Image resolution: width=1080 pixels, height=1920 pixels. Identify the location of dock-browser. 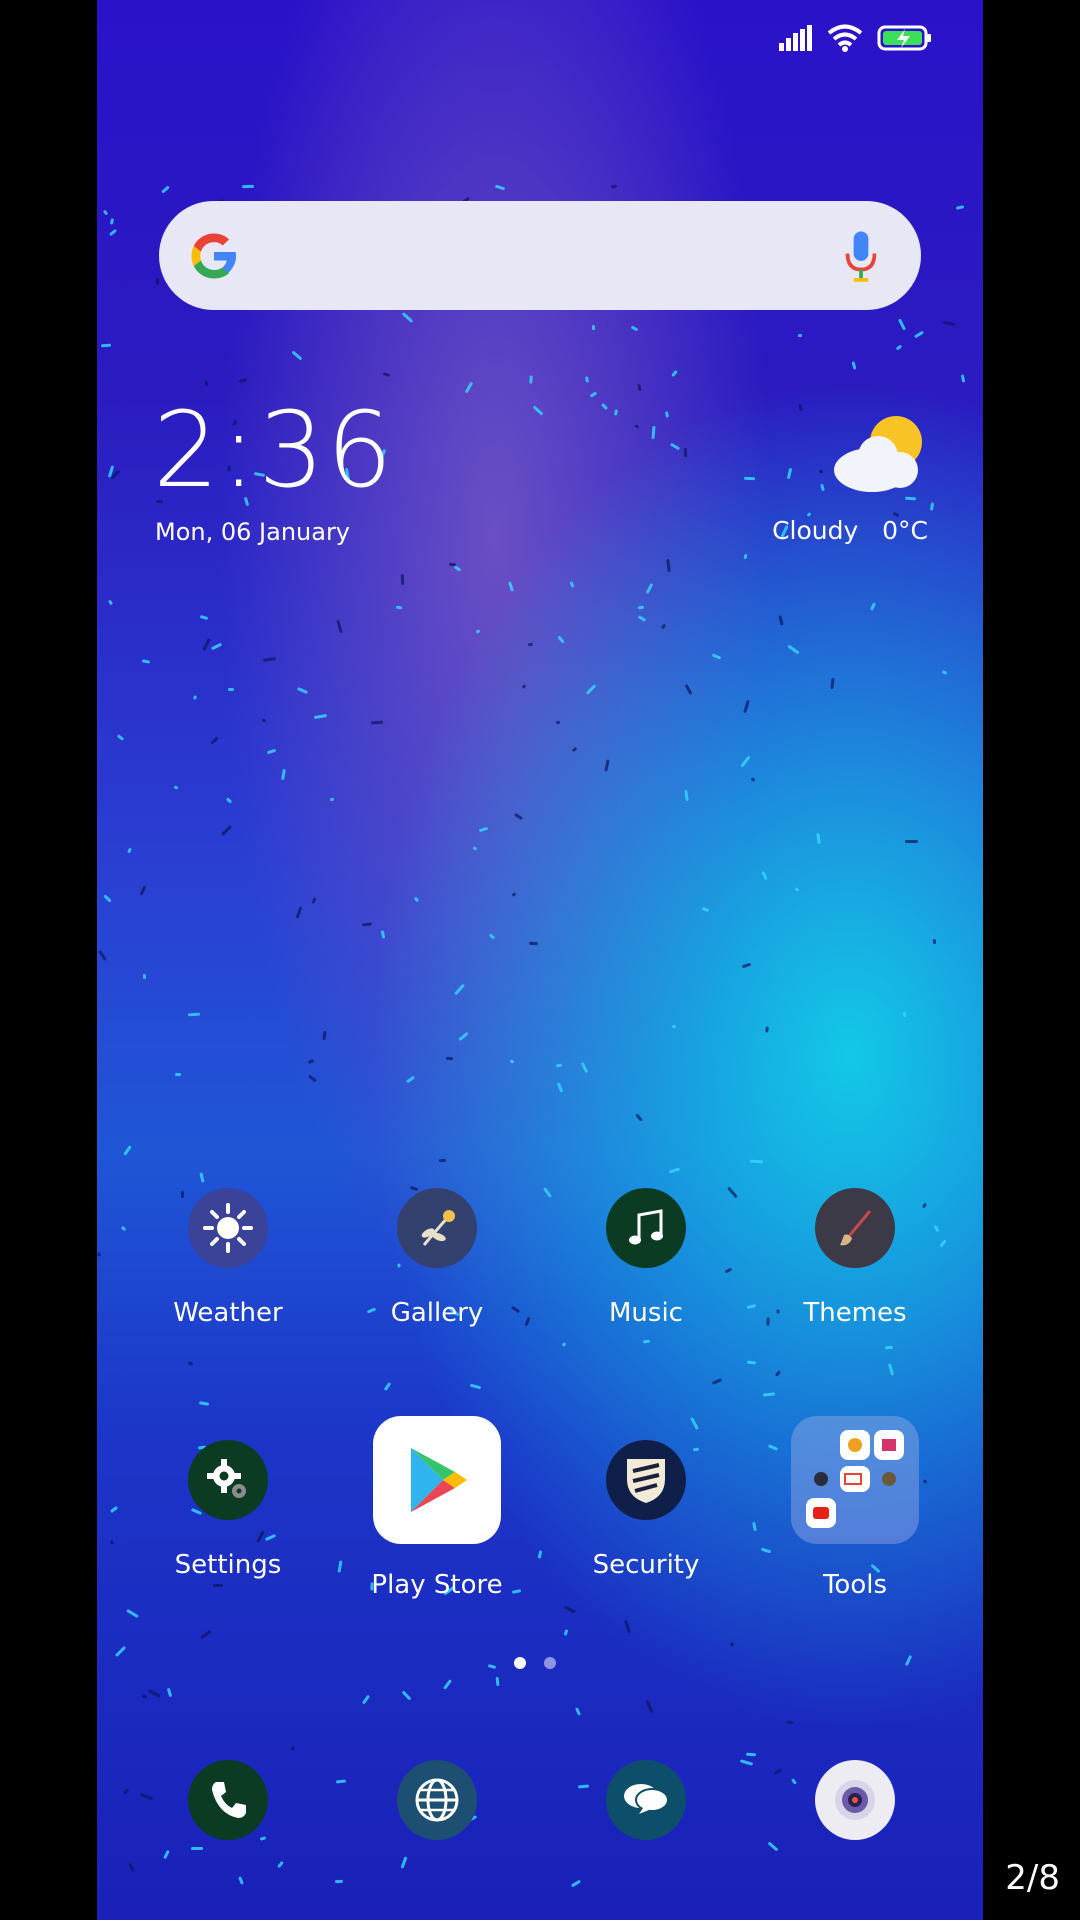
(437, 1800).